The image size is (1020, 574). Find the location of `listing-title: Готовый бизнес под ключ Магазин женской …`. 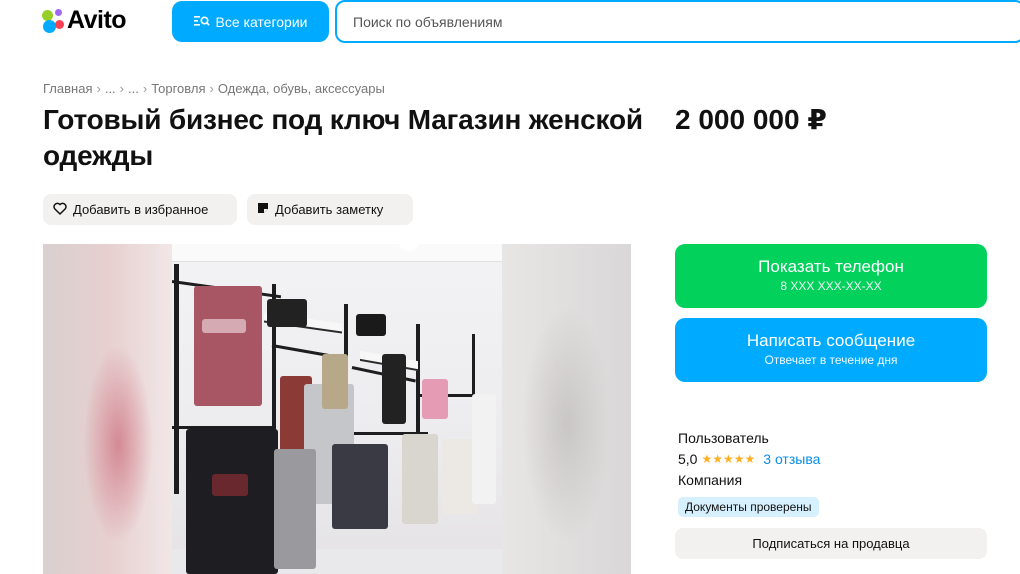

listing-title: Готовый бизнес под ключ Магазин женской … is located at coordinates (343, 137).